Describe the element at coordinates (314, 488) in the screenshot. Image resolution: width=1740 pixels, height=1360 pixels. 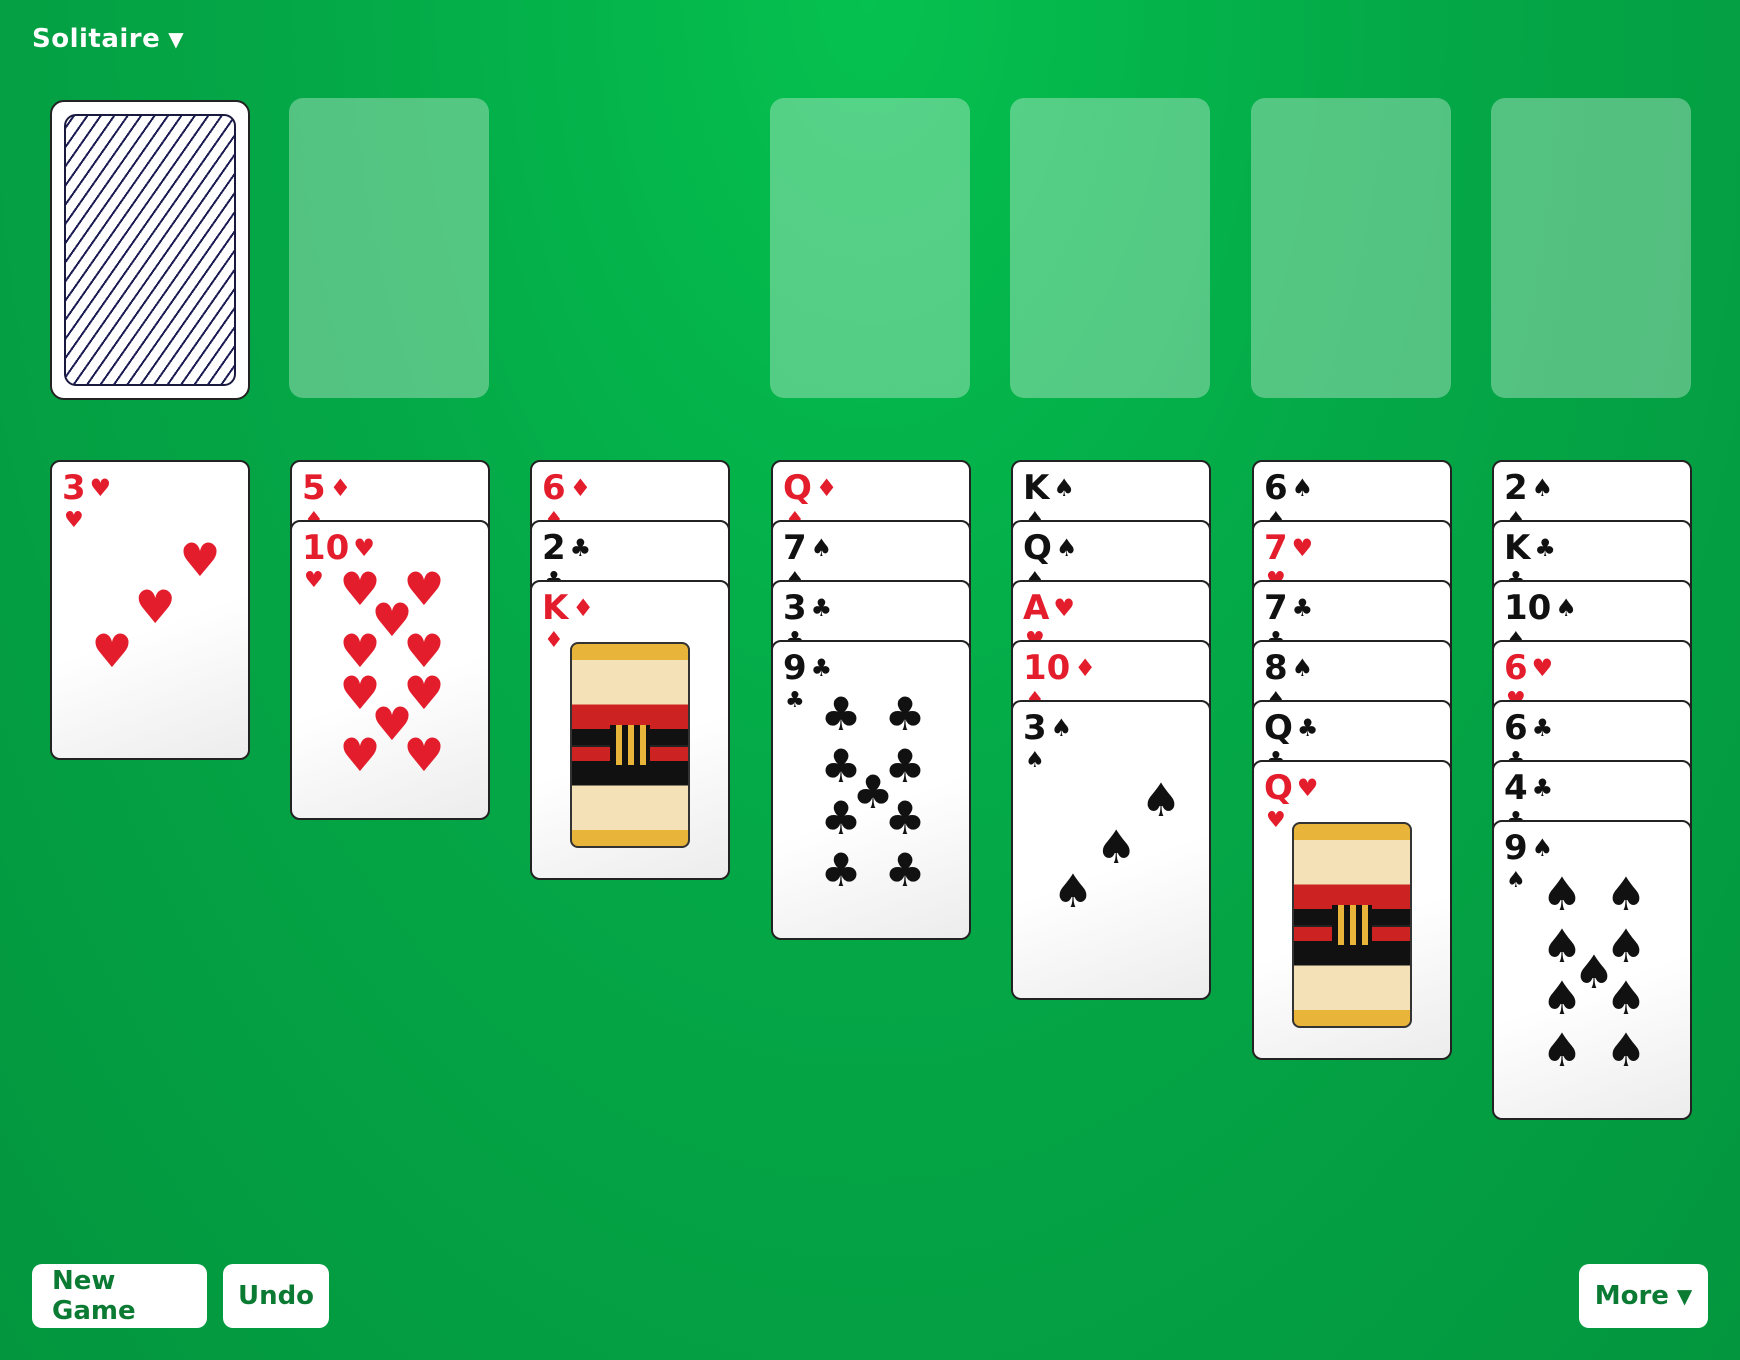
I see `card-rank: 5` at that location.